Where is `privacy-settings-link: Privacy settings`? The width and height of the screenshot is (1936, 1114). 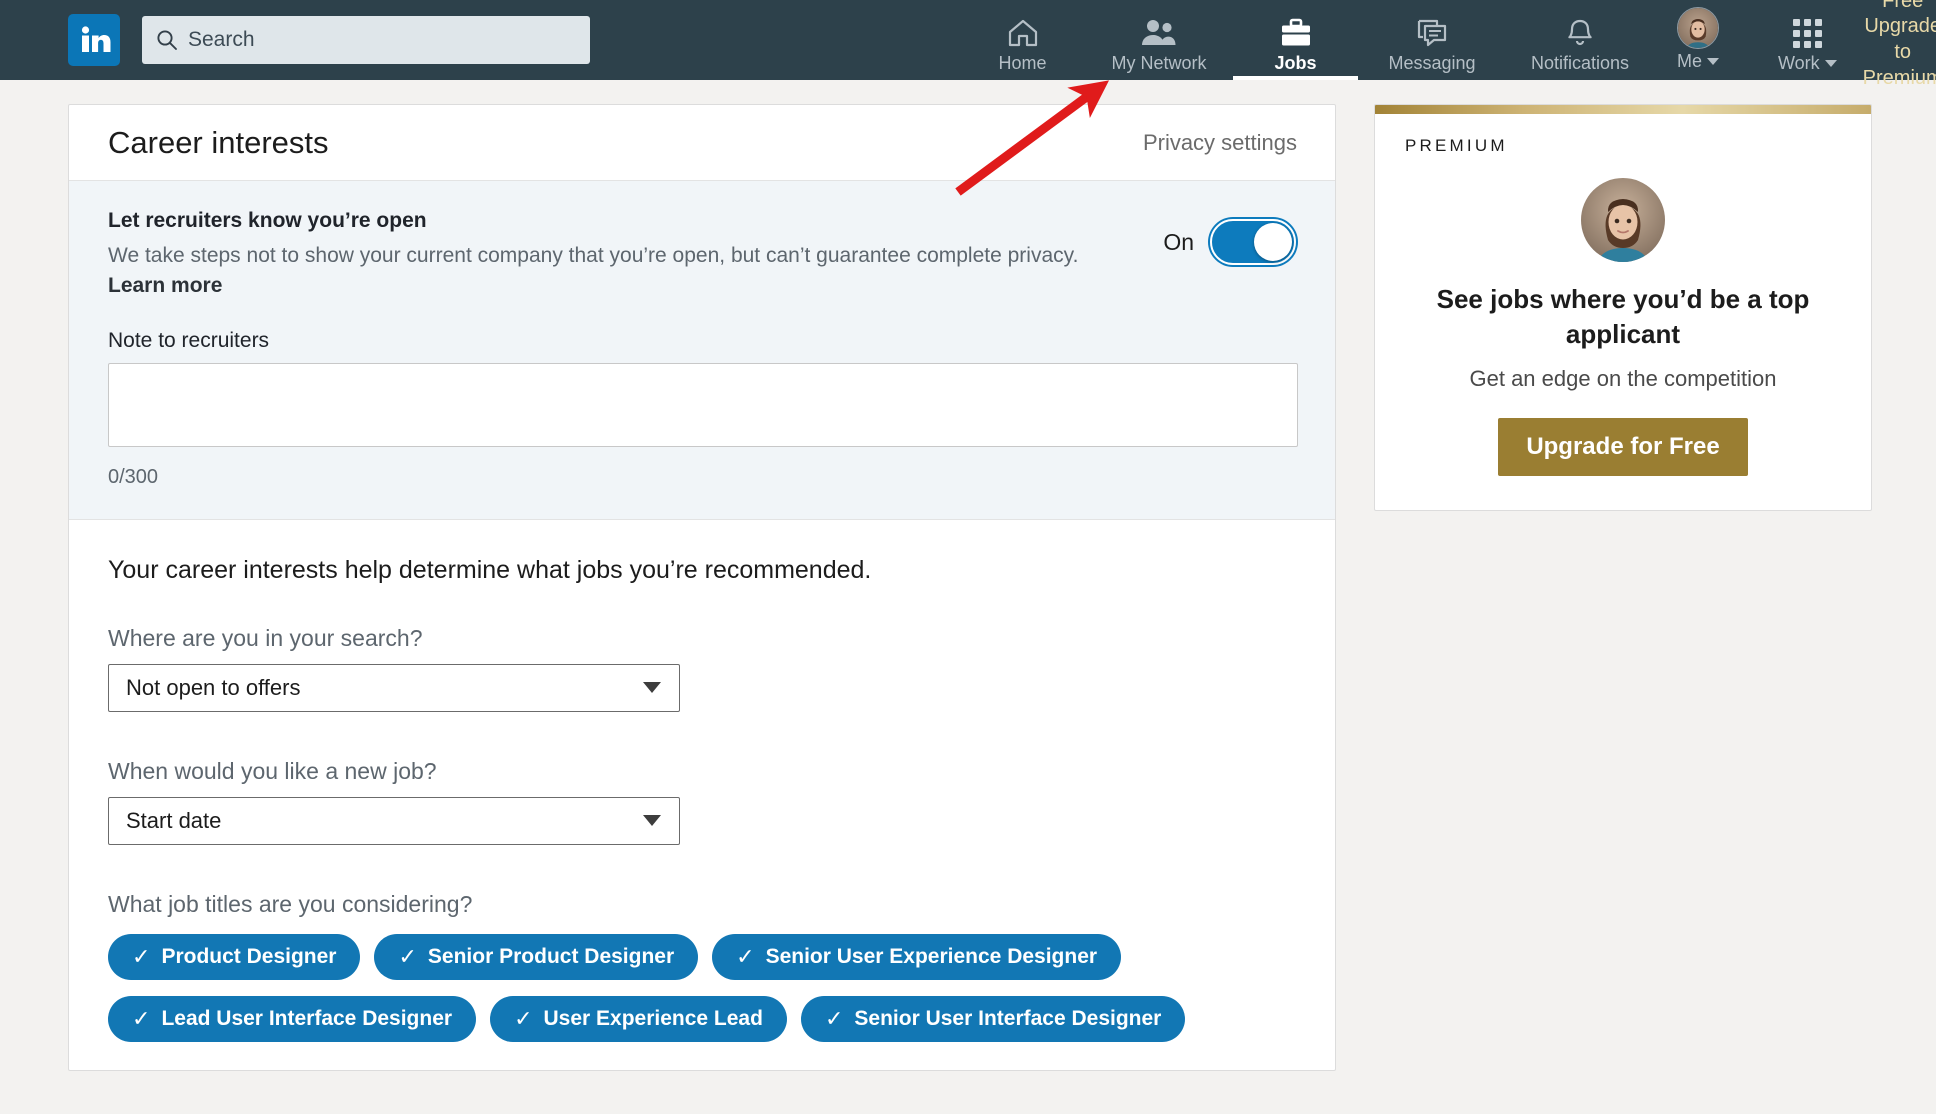
privacy-settings-link: Privacy settings is located at coordinates (1220, 143).